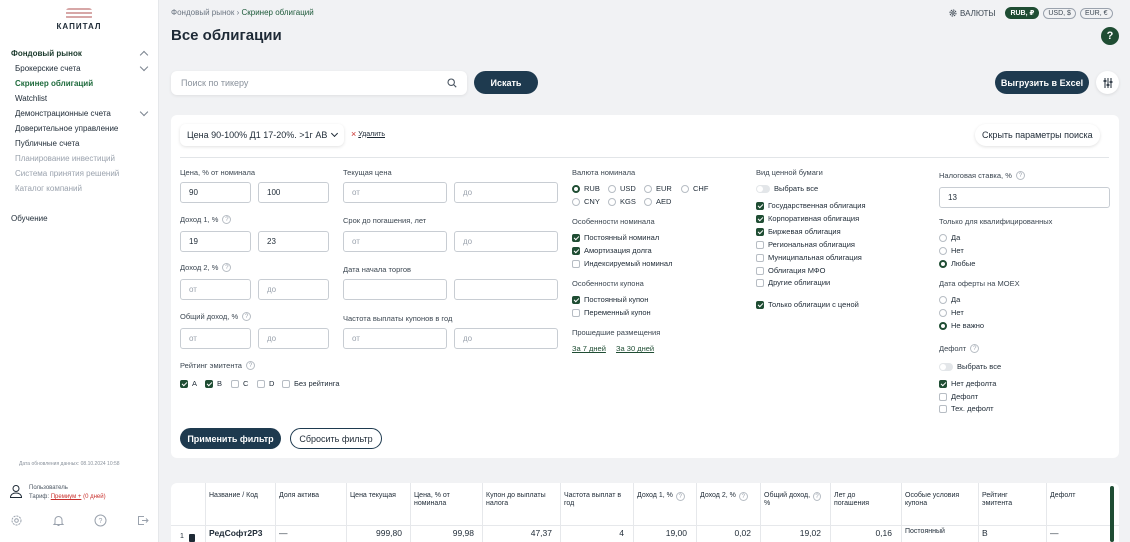  What do you see at coordinates (1107, 82) in the screenshot?
I see `column-settings-button` at bounding box center [1107, 82].